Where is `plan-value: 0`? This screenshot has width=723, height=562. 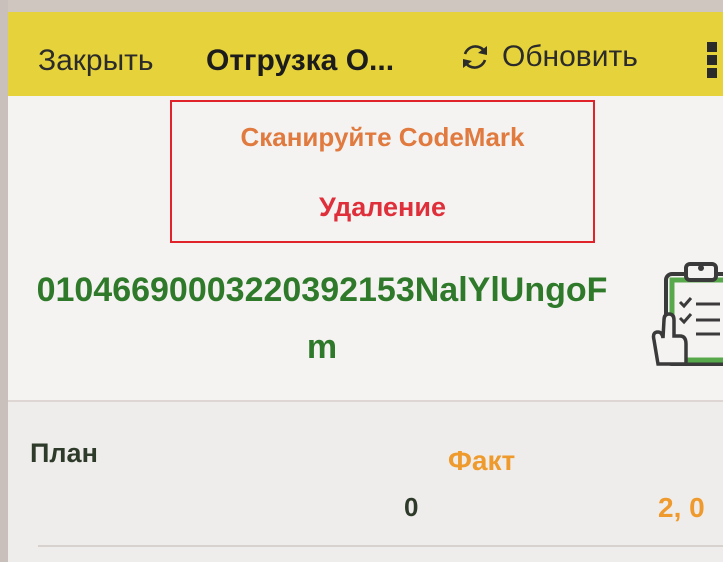 plan-value: 0 is located at coordinates (411, 507).